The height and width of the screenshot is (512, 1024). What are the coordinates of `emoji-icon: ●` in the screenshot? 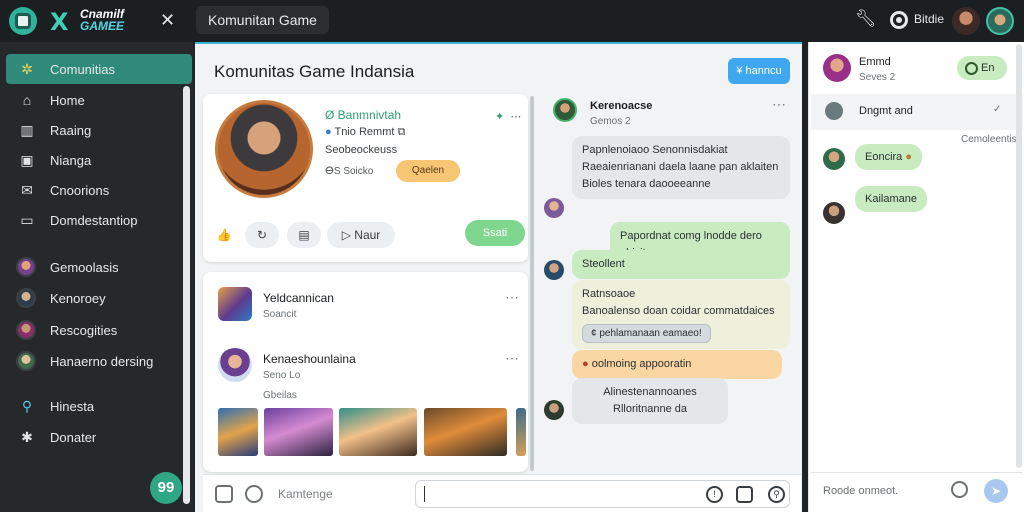 It's located at (909, 157).